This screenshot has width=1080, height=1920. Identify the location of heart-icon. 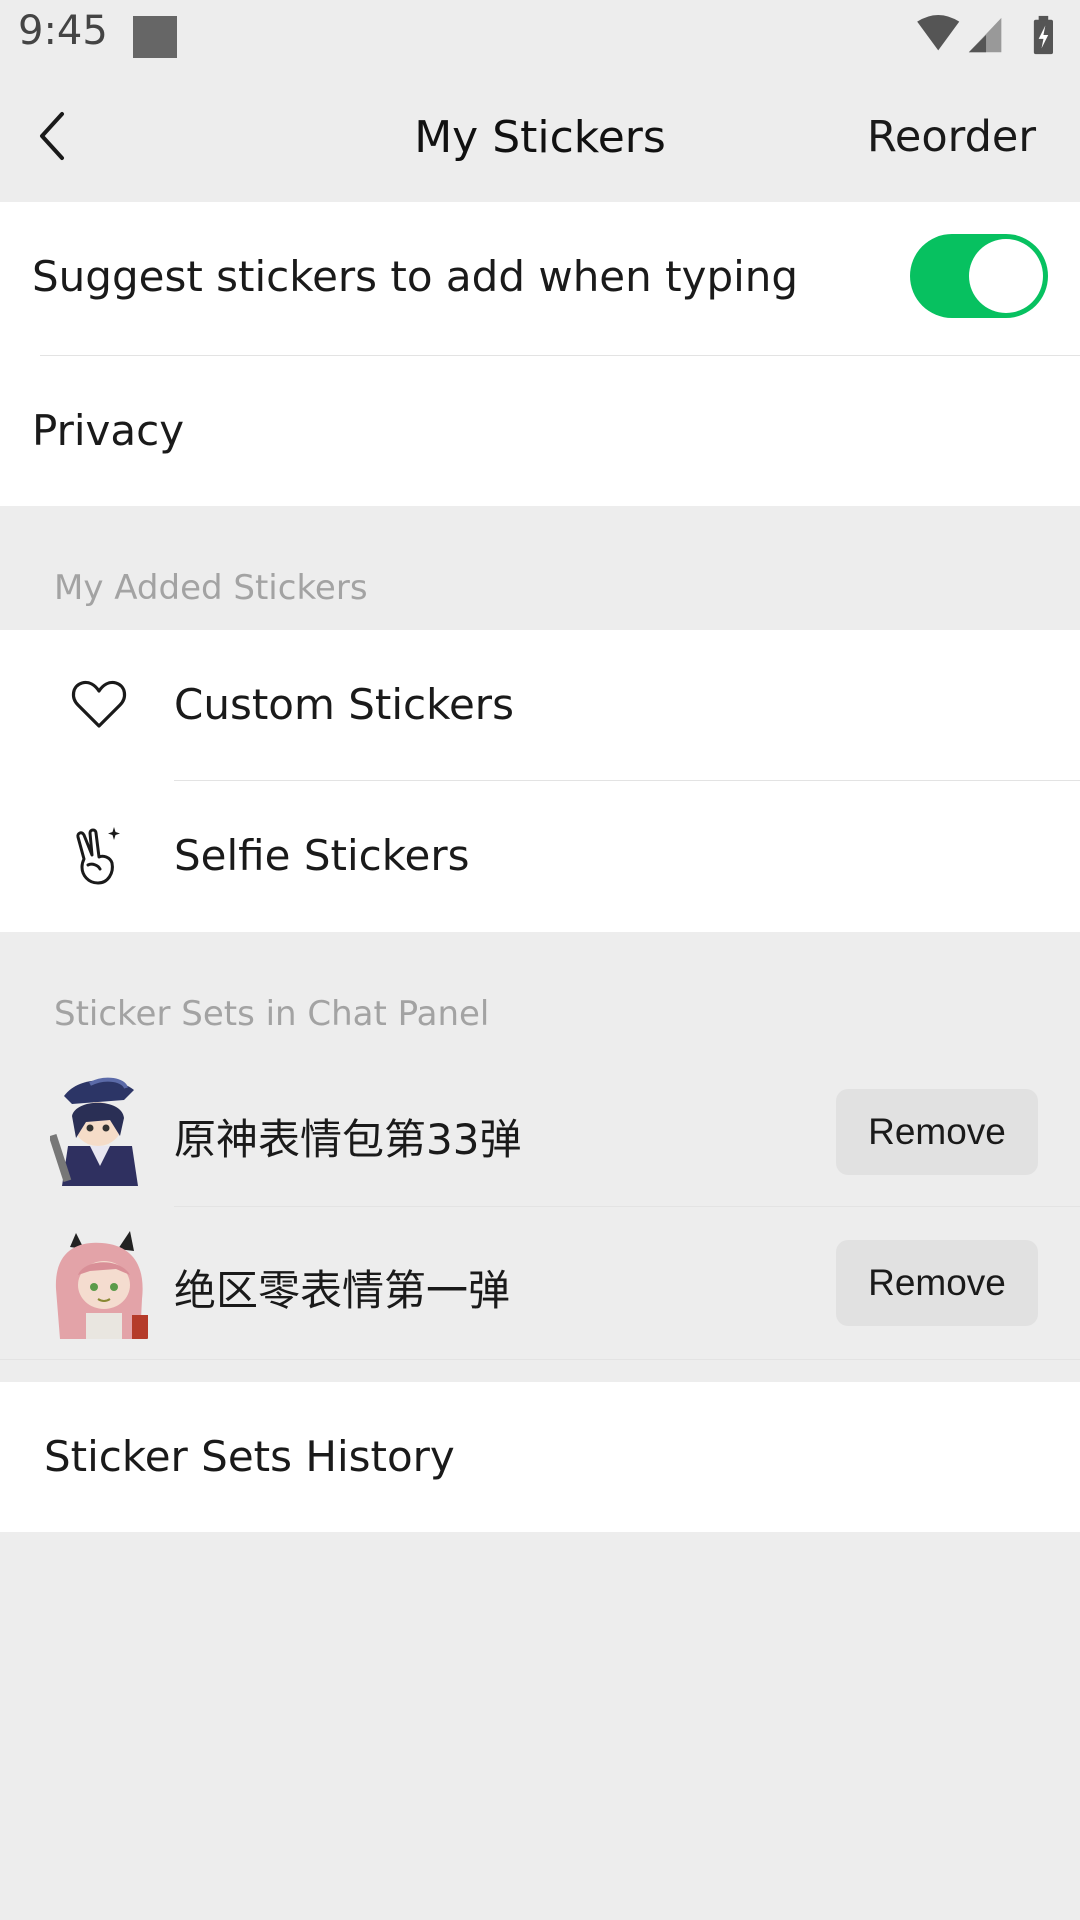
(99, 704).